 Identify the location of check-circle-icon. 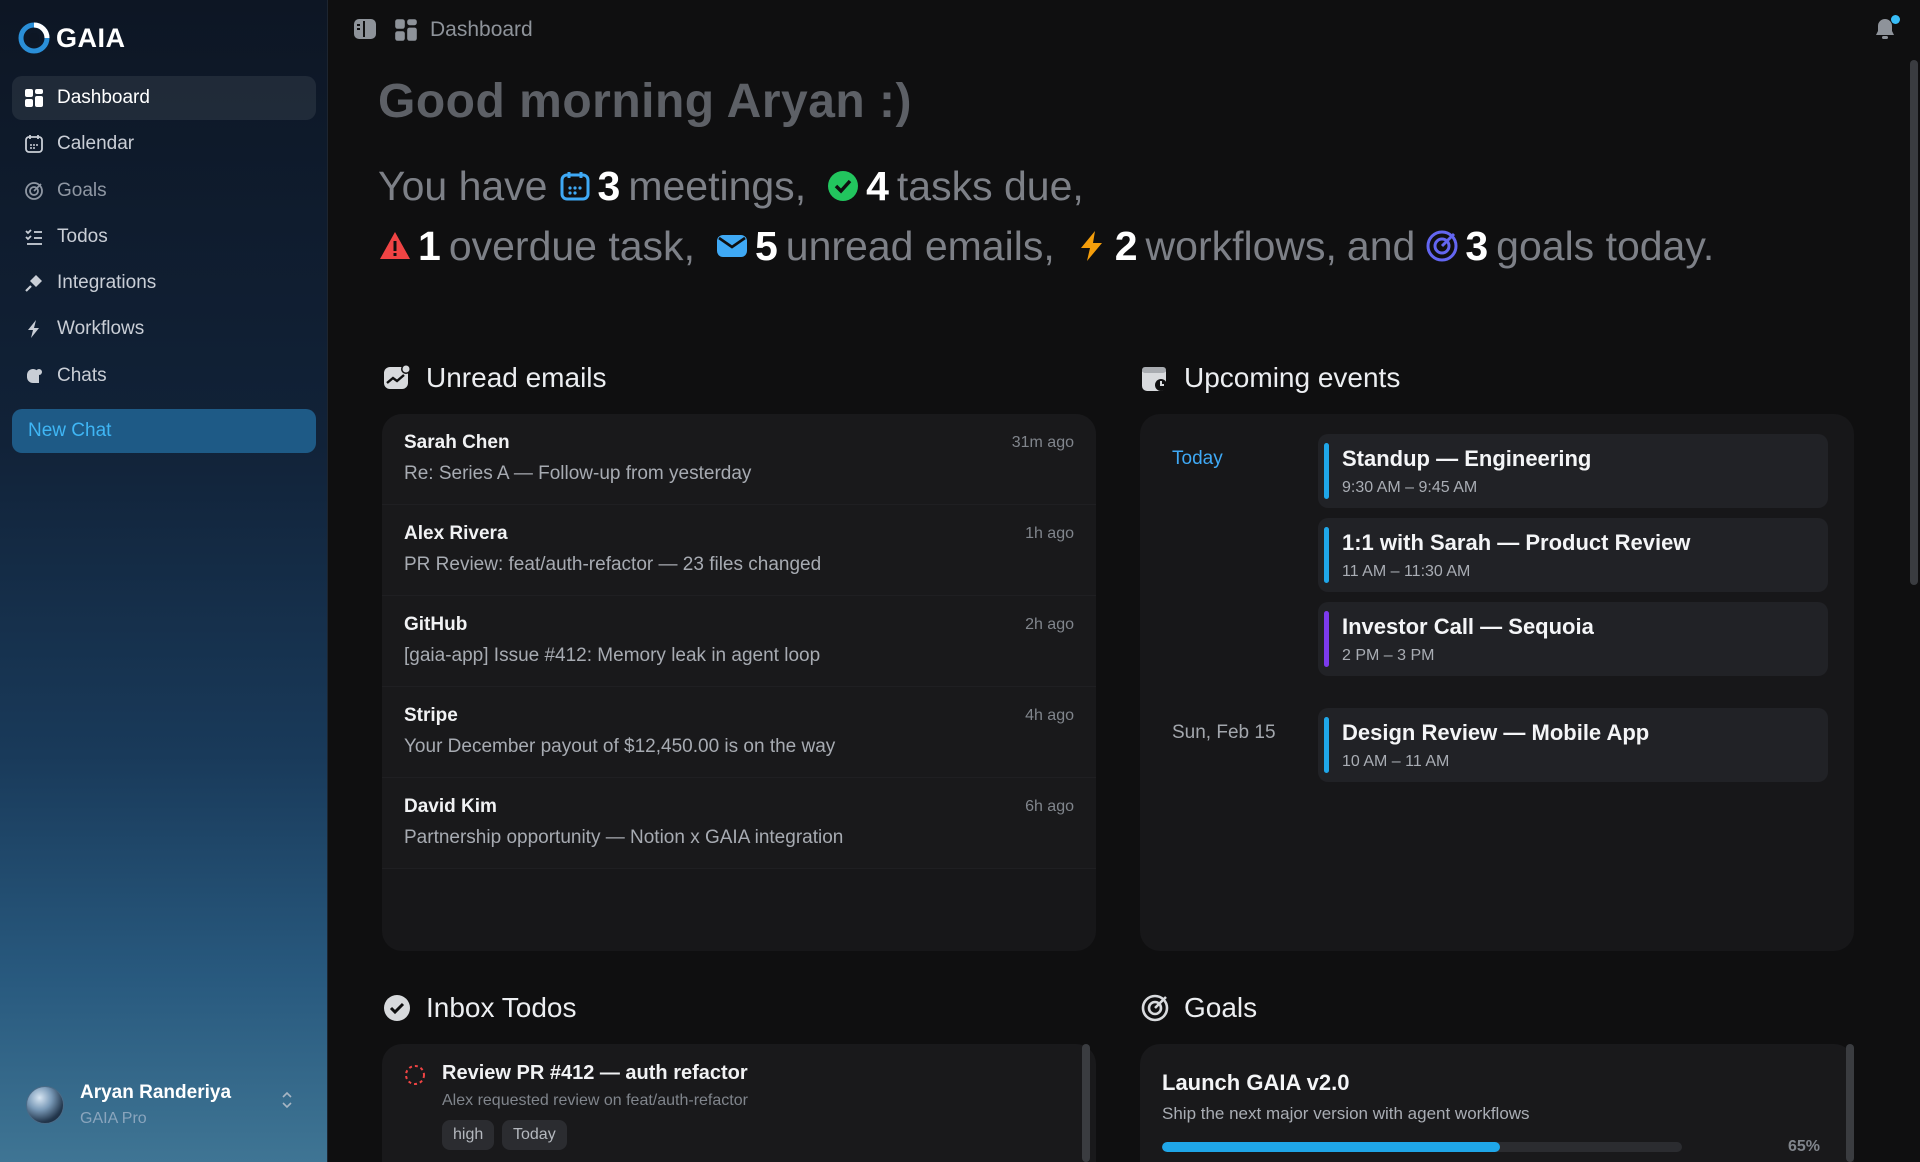
(843, 186).